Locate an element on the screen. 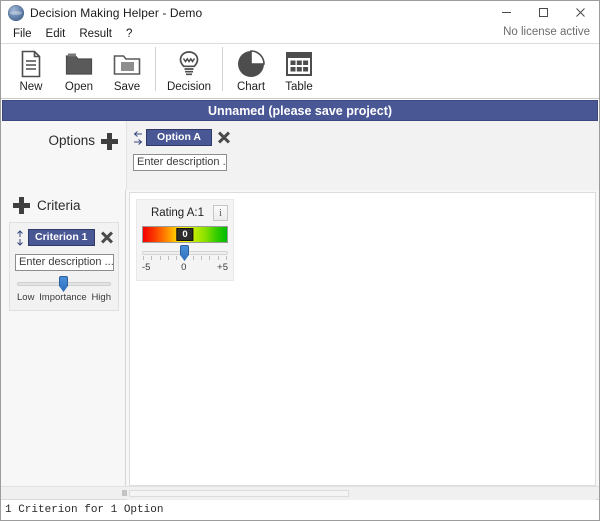 Image resolution: width=600 pixels, height=521 pixels. table-grid-icon is located at coordinates (299, 64).